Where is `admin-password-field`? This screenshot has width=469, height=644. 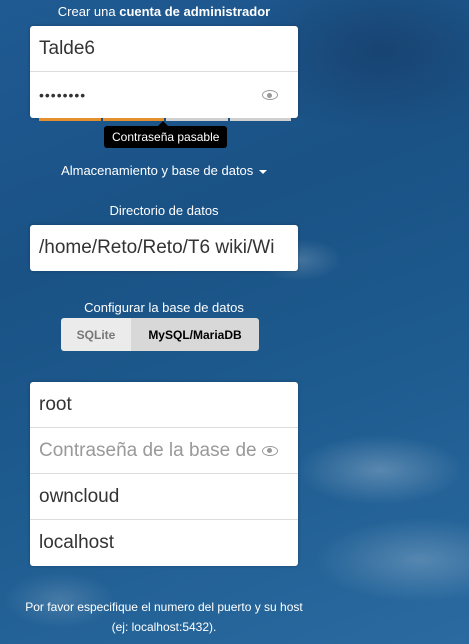
admin-password-field is located at coordinates (164, 95).